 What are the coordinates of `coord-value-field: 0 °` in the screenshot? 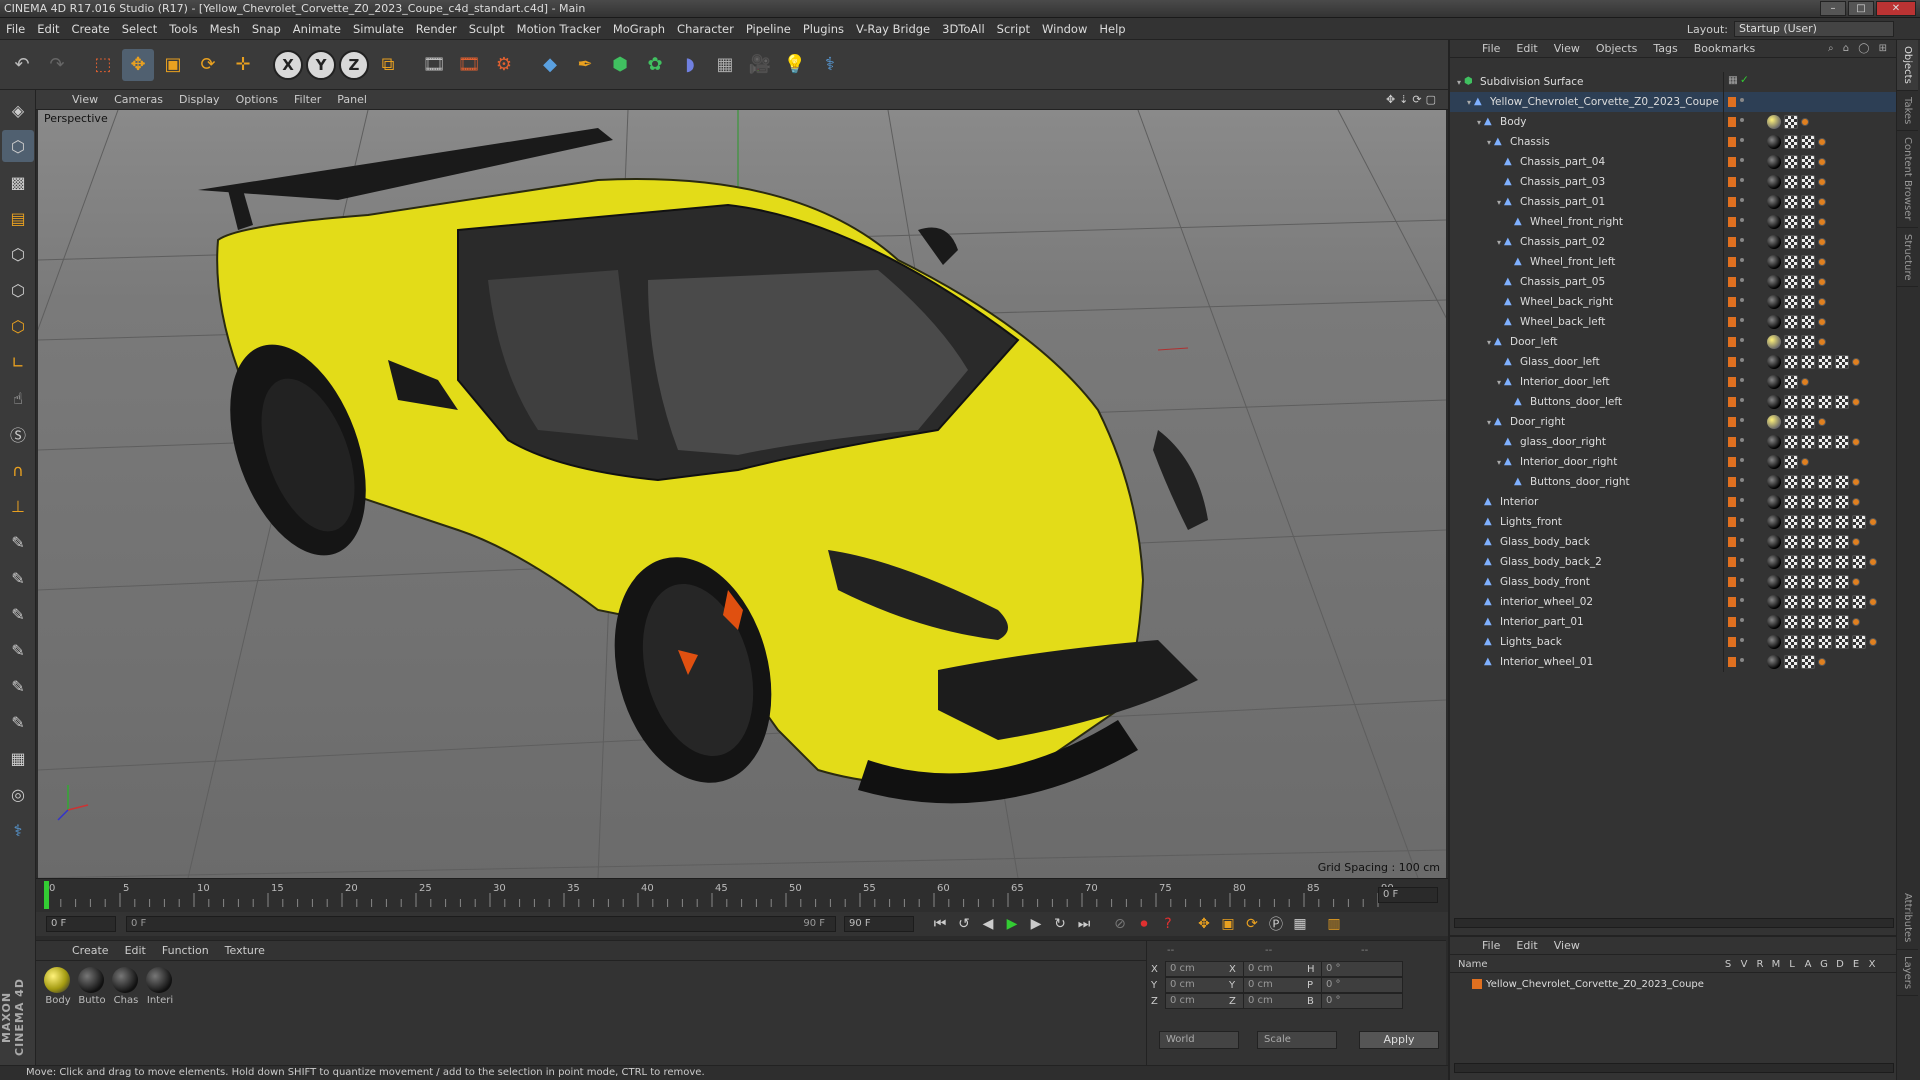 It's located at (1362, 985).